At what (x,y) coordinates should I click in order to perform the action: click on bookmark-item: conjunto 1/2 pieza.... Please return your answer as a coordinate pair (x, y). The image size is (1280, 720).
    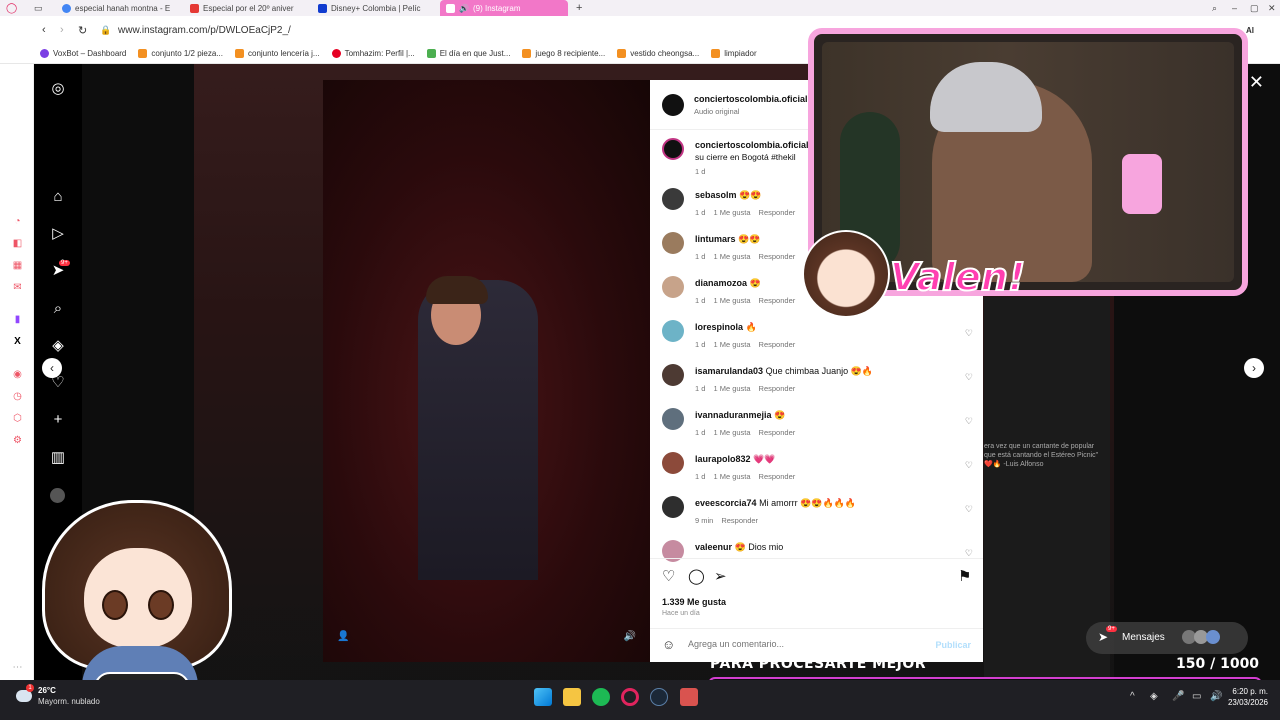
    Looking at the image, I should click on (180, 53).